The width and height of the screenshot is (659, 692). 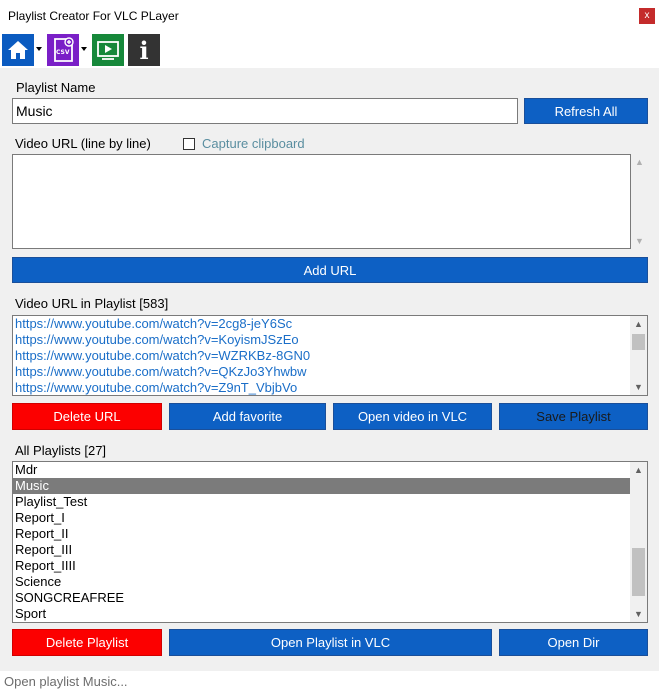 I want to click on info-icon-label: i, so click(x=144, y=50).